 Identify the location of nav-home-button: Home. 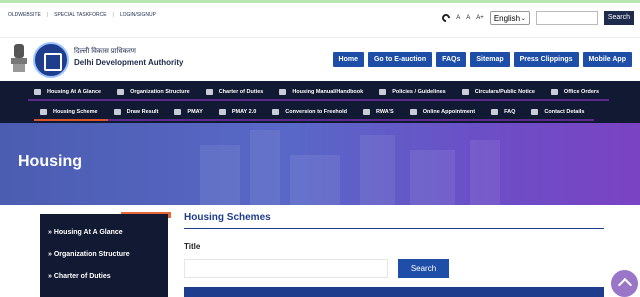
(348, 59).